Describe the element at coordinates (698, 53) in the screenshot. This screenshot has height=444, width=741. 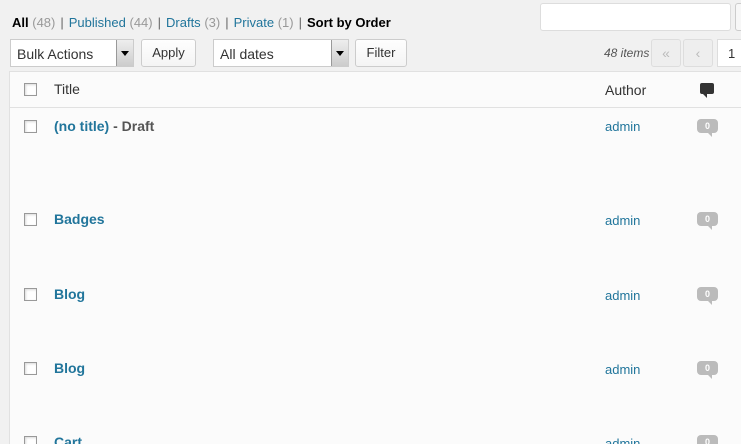
I see `prev-page-button: ‹` at that location.